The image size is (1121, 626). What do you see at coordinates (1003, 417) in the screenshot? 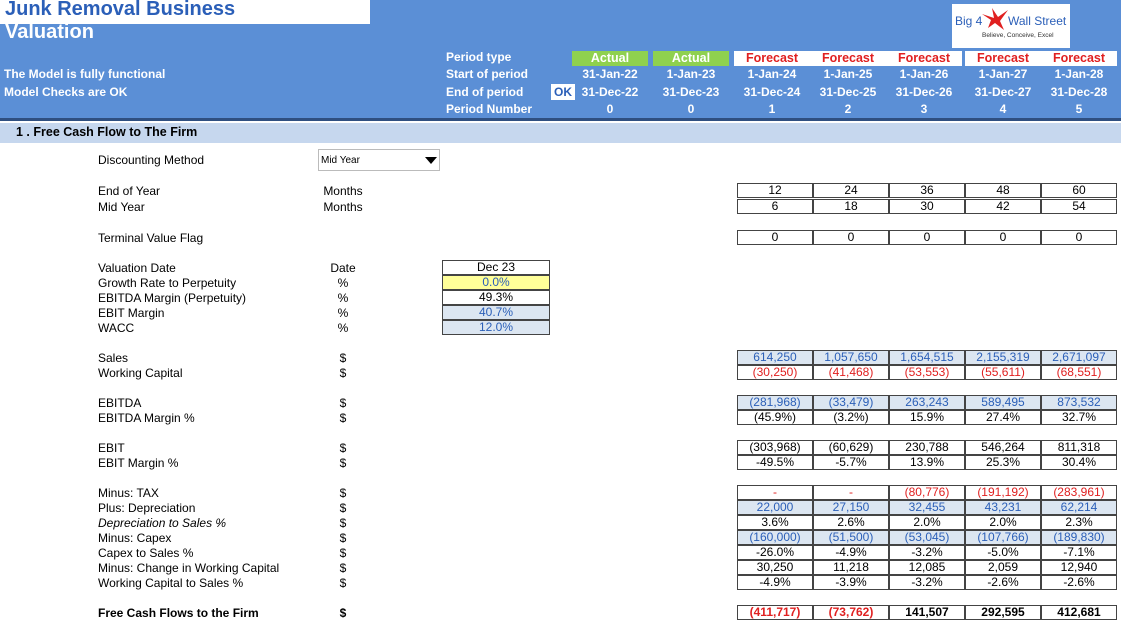
I see `ebitda-margin-cell: 27.4%` at bounding box center [1003, 417].